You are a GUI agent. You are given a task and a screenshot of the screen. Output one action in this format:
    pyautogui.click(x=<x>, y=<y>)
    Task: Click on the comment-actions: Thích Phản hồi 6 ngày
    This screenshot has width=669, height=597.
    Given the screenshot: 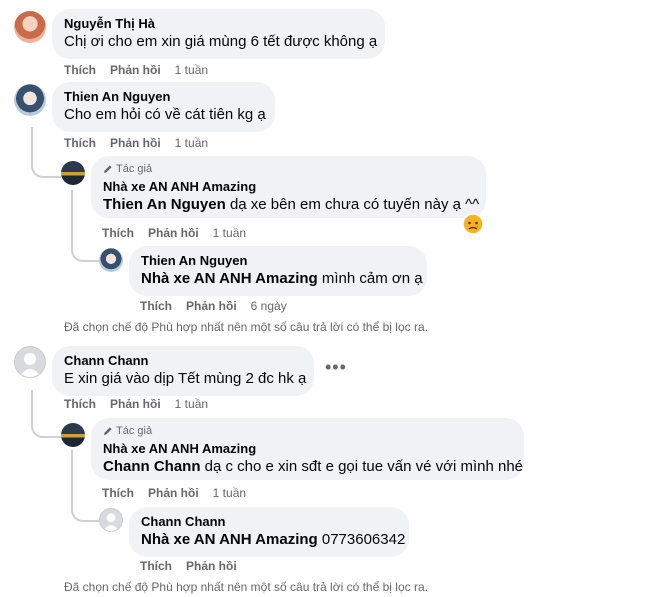 What is the action you would take?
    pyautogui.click(x=220, y=306)
    